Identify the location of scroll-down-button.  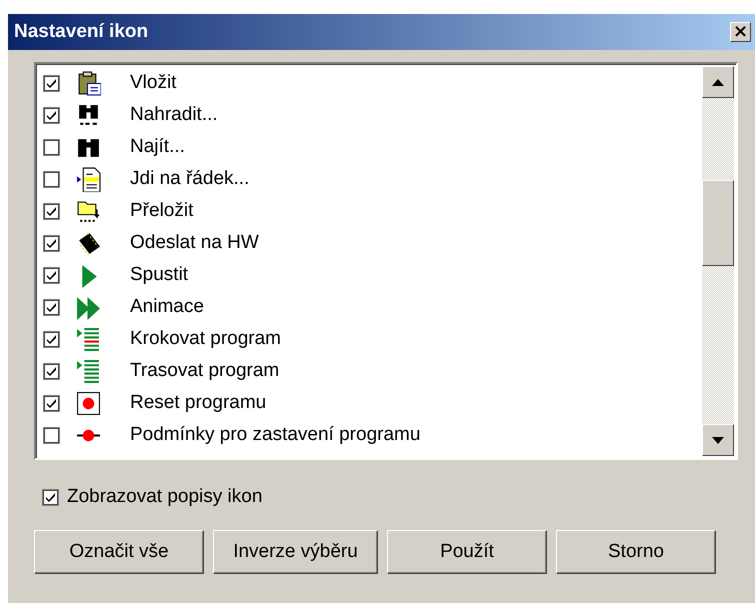
(718, 440).